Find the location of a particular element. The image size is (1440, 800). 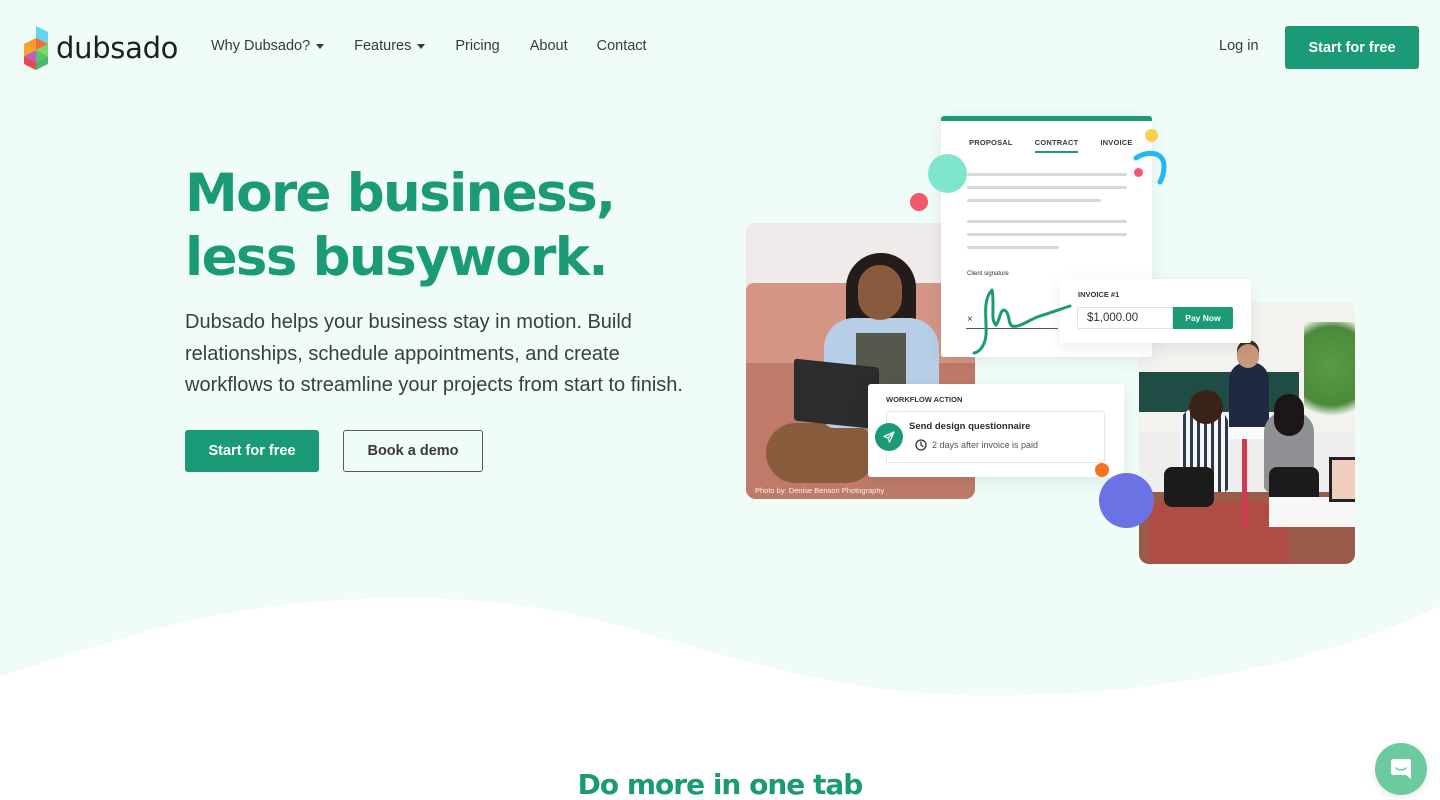

nav-start-free-button: Start for free is located at coordinates (1352, 47).